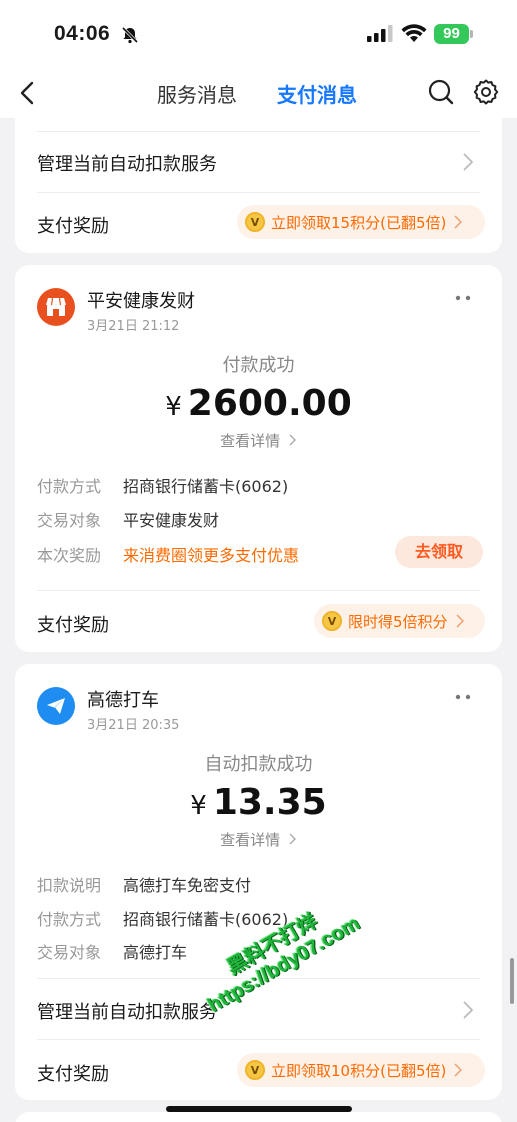 The image size is (517, 1122). I want to click on status-time: 04:06, so click(82, 33).